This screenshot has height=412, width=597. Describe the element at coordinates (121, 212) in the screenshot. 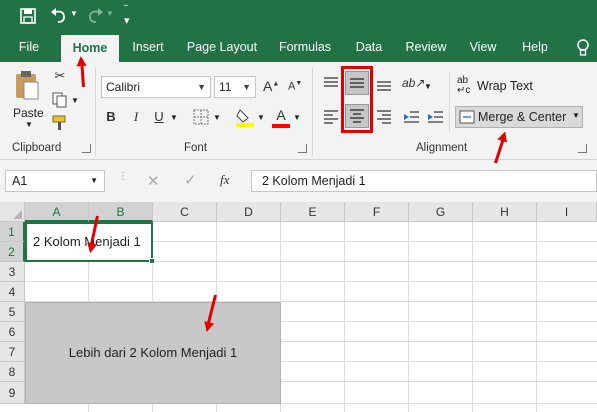

I see `column-header-b: B` at that location.